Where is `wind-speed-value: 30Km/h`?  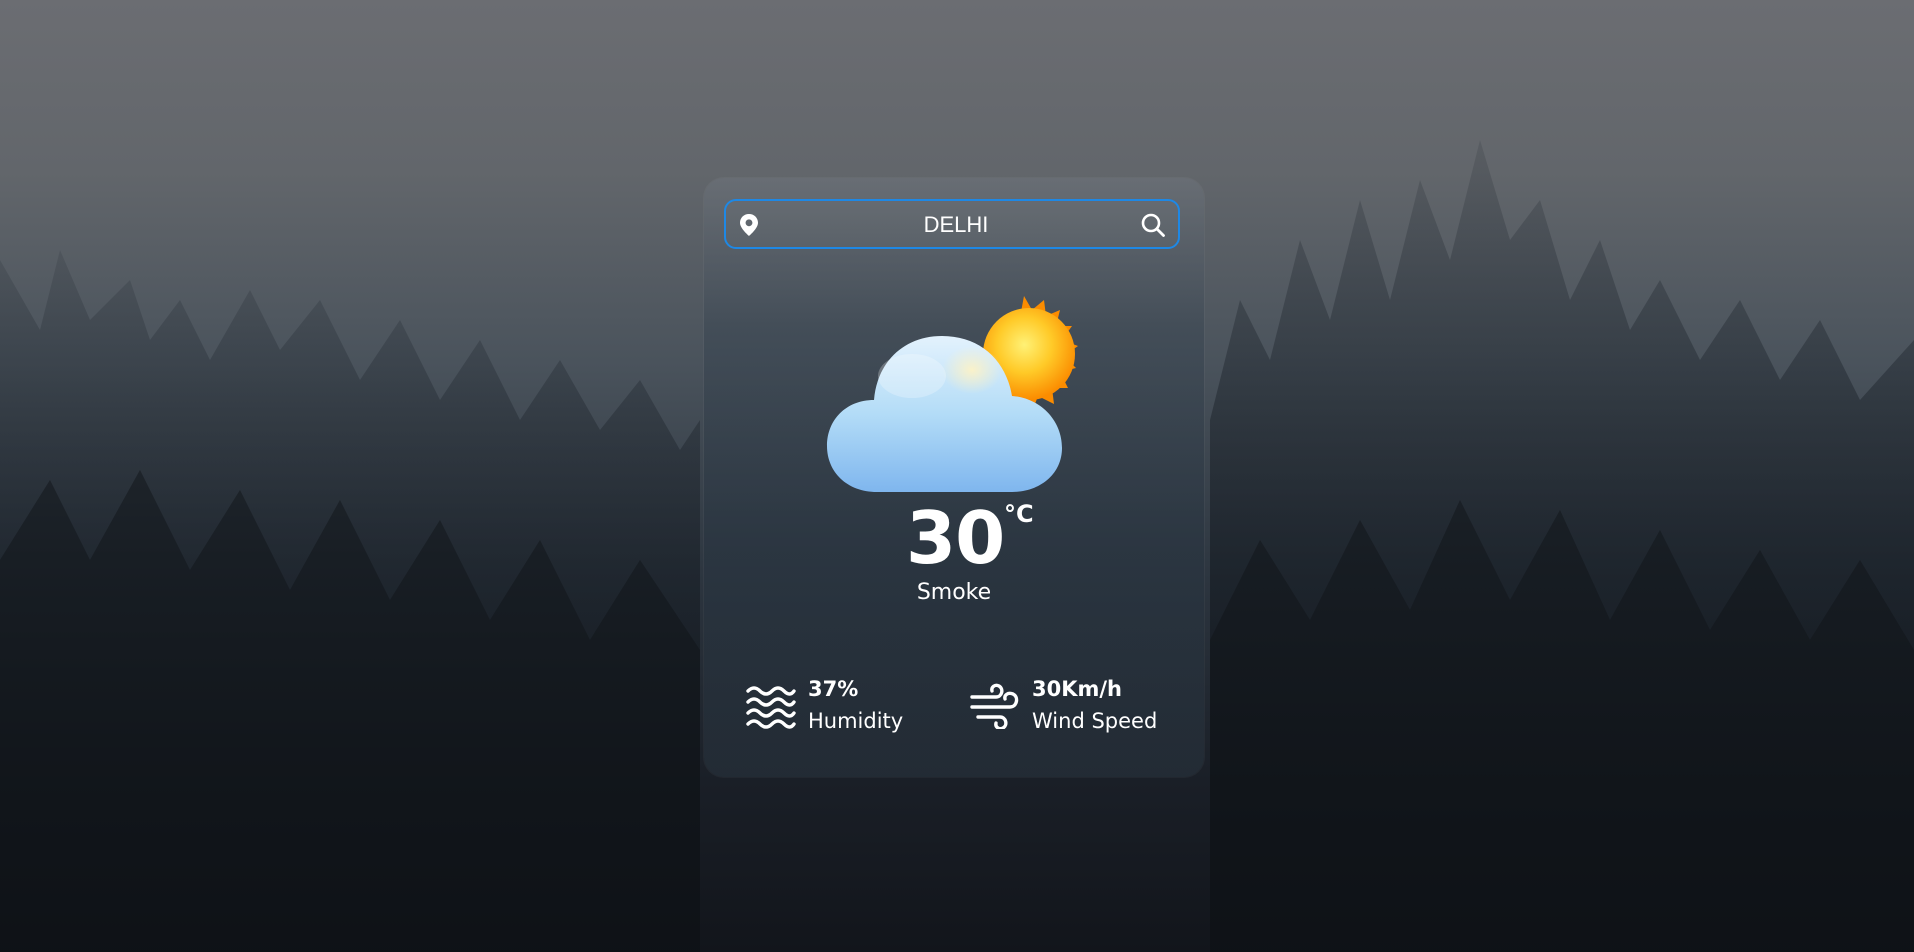 wind-speed-value: 30Km/h is located at coordinates (1077, 689).